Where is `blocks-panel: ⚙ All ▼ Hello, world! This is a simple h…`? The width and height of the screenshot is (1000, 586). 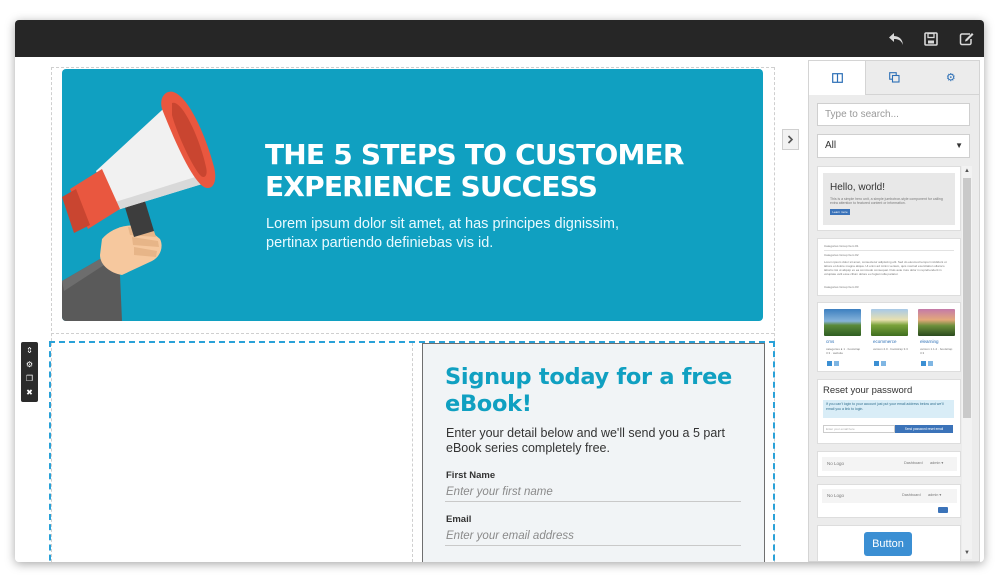
blocks-panel: ⚙ All ▼ Hello, world! This is a simple h… is located at coordinates (894, 311).